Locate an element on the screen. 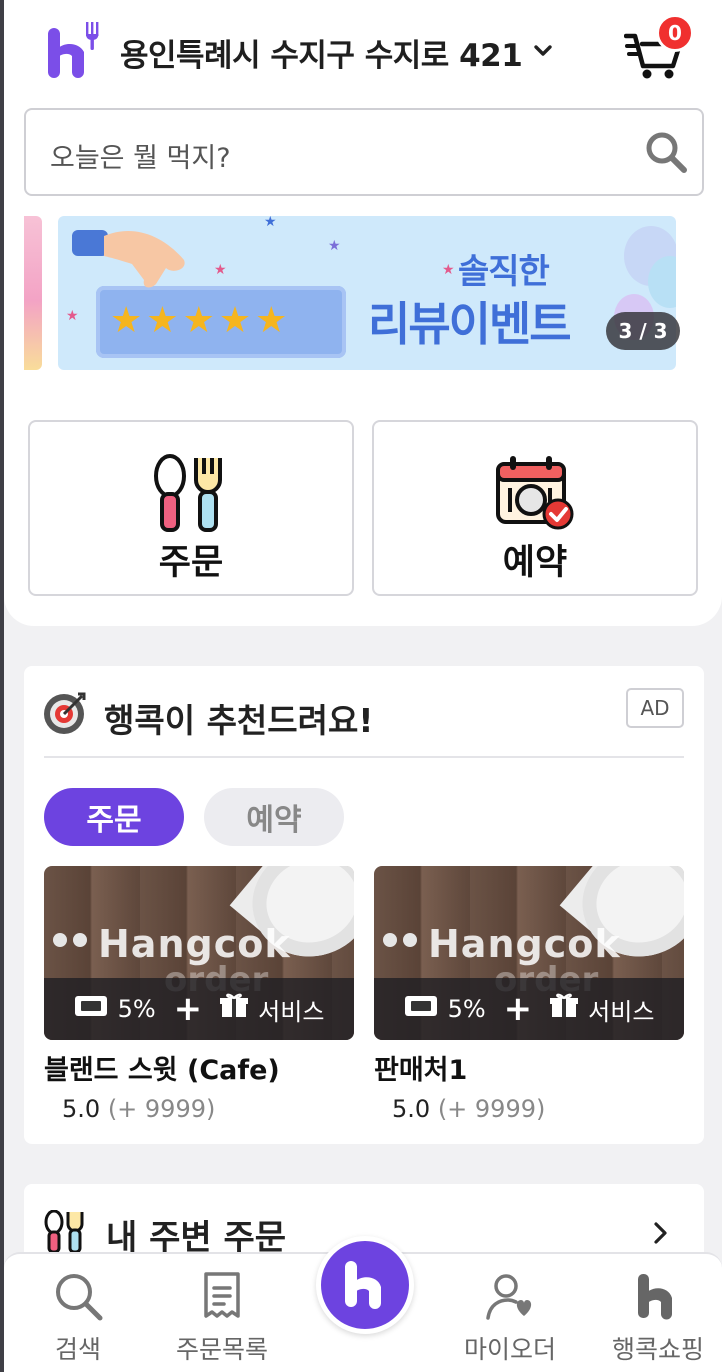  nav-orders-label: 주문목록 is located at coordinates (221, 1349).